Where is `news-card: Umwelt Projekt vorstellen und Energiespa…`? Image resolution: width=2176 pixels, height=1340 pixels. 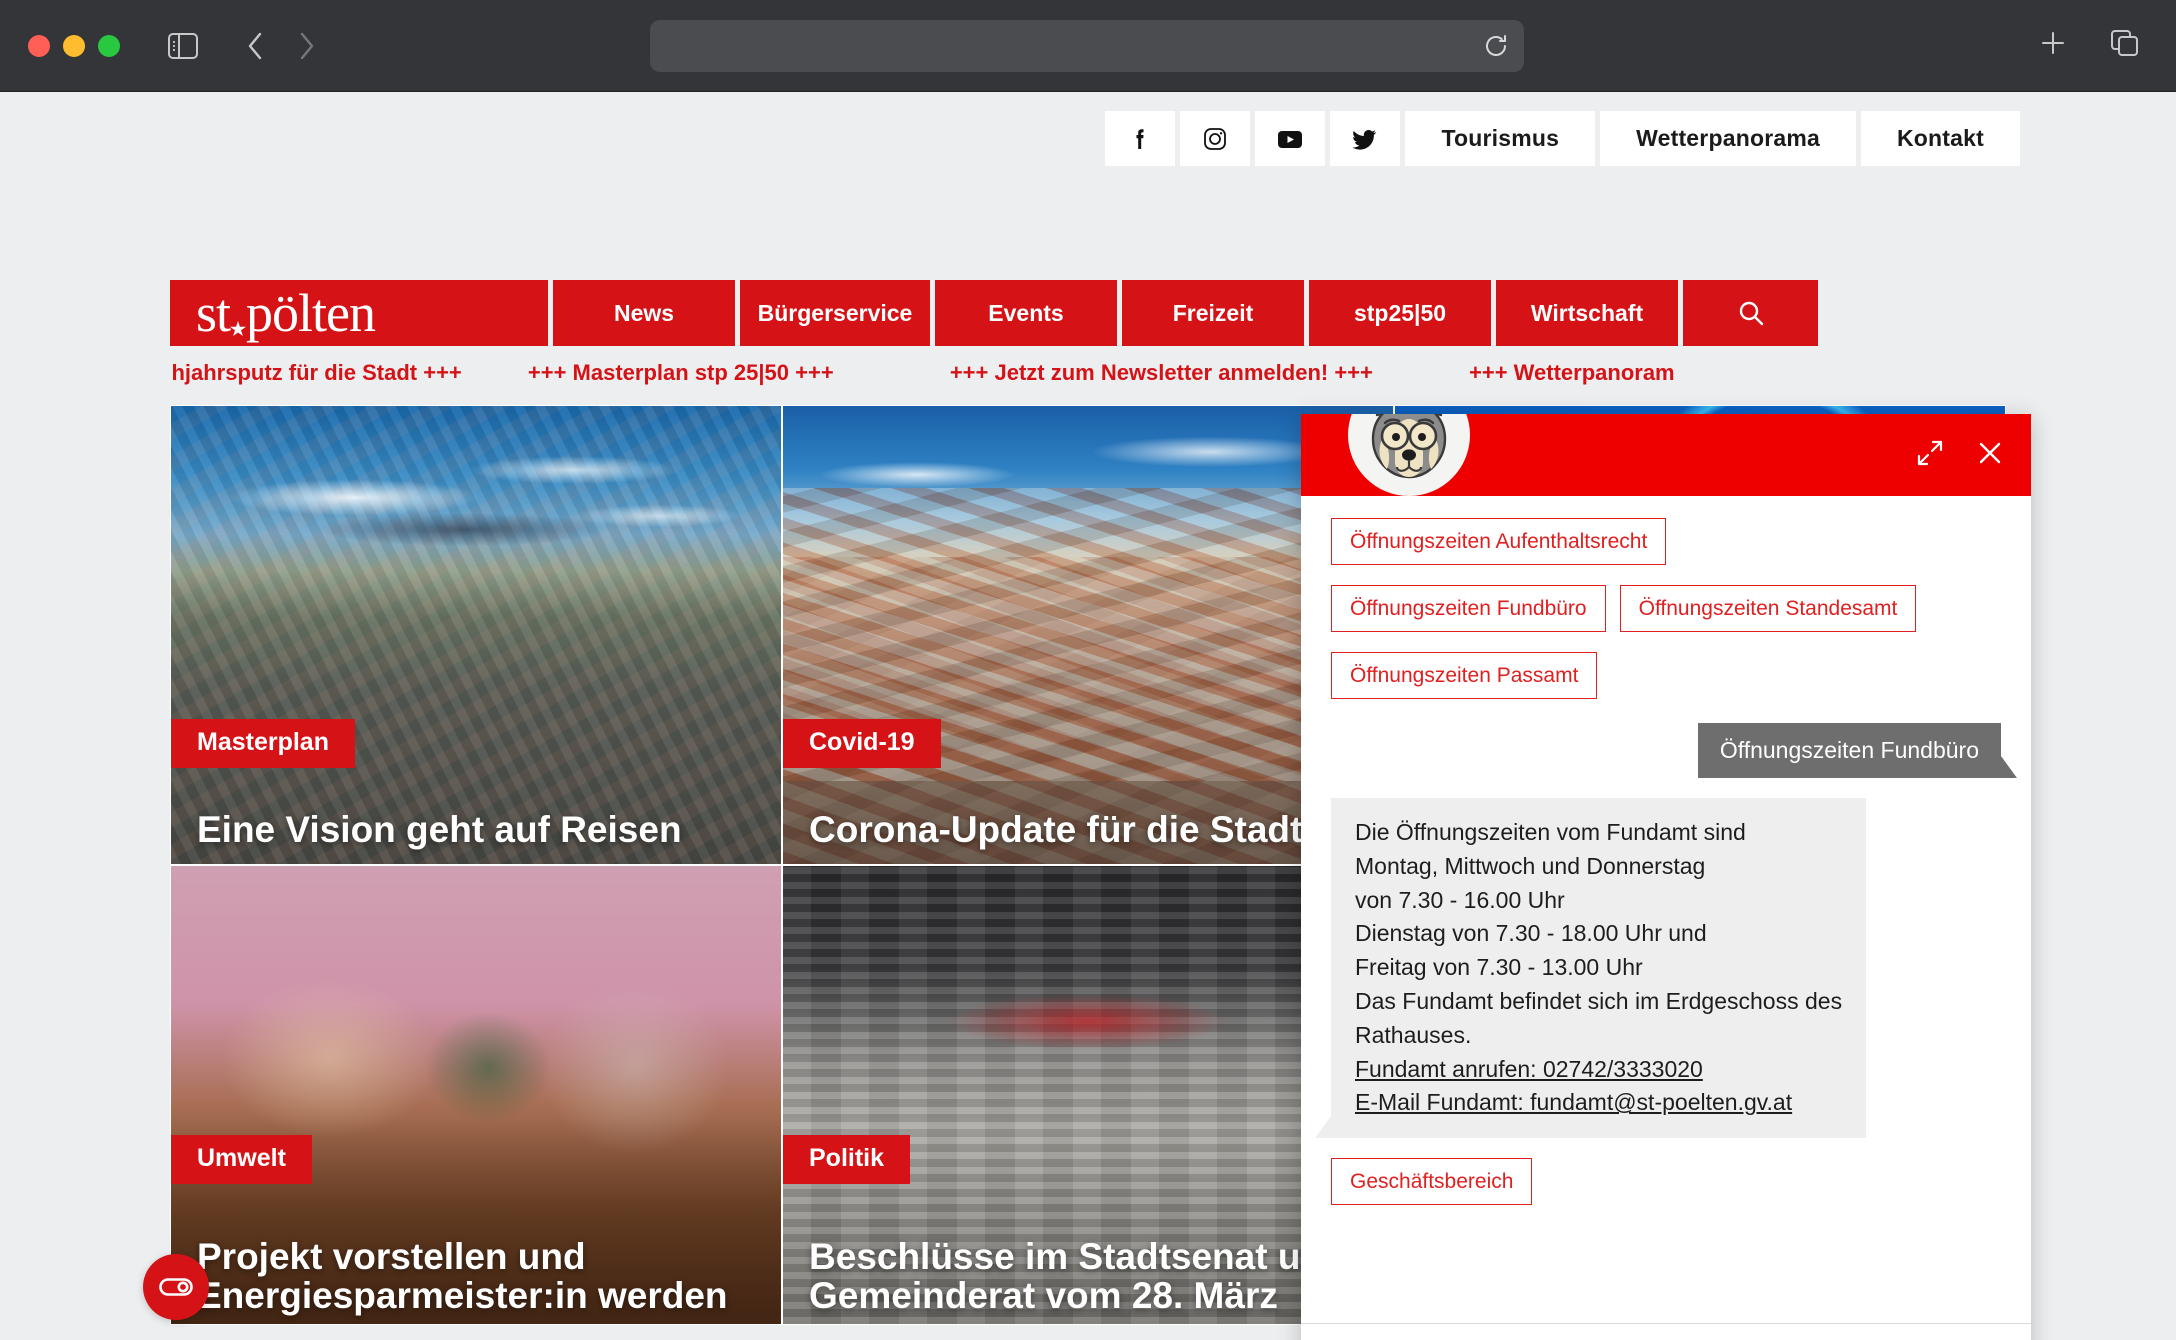 news-card: Umwelt Projekt vorstellen und Energiespa… is located at coordinates (476, 1095).